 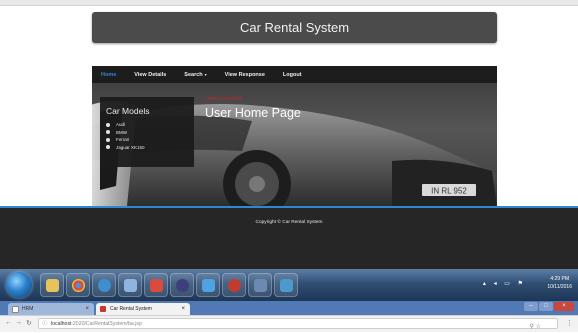 I want to click on nav-view-response: View Response, so click(x=245, y=75).